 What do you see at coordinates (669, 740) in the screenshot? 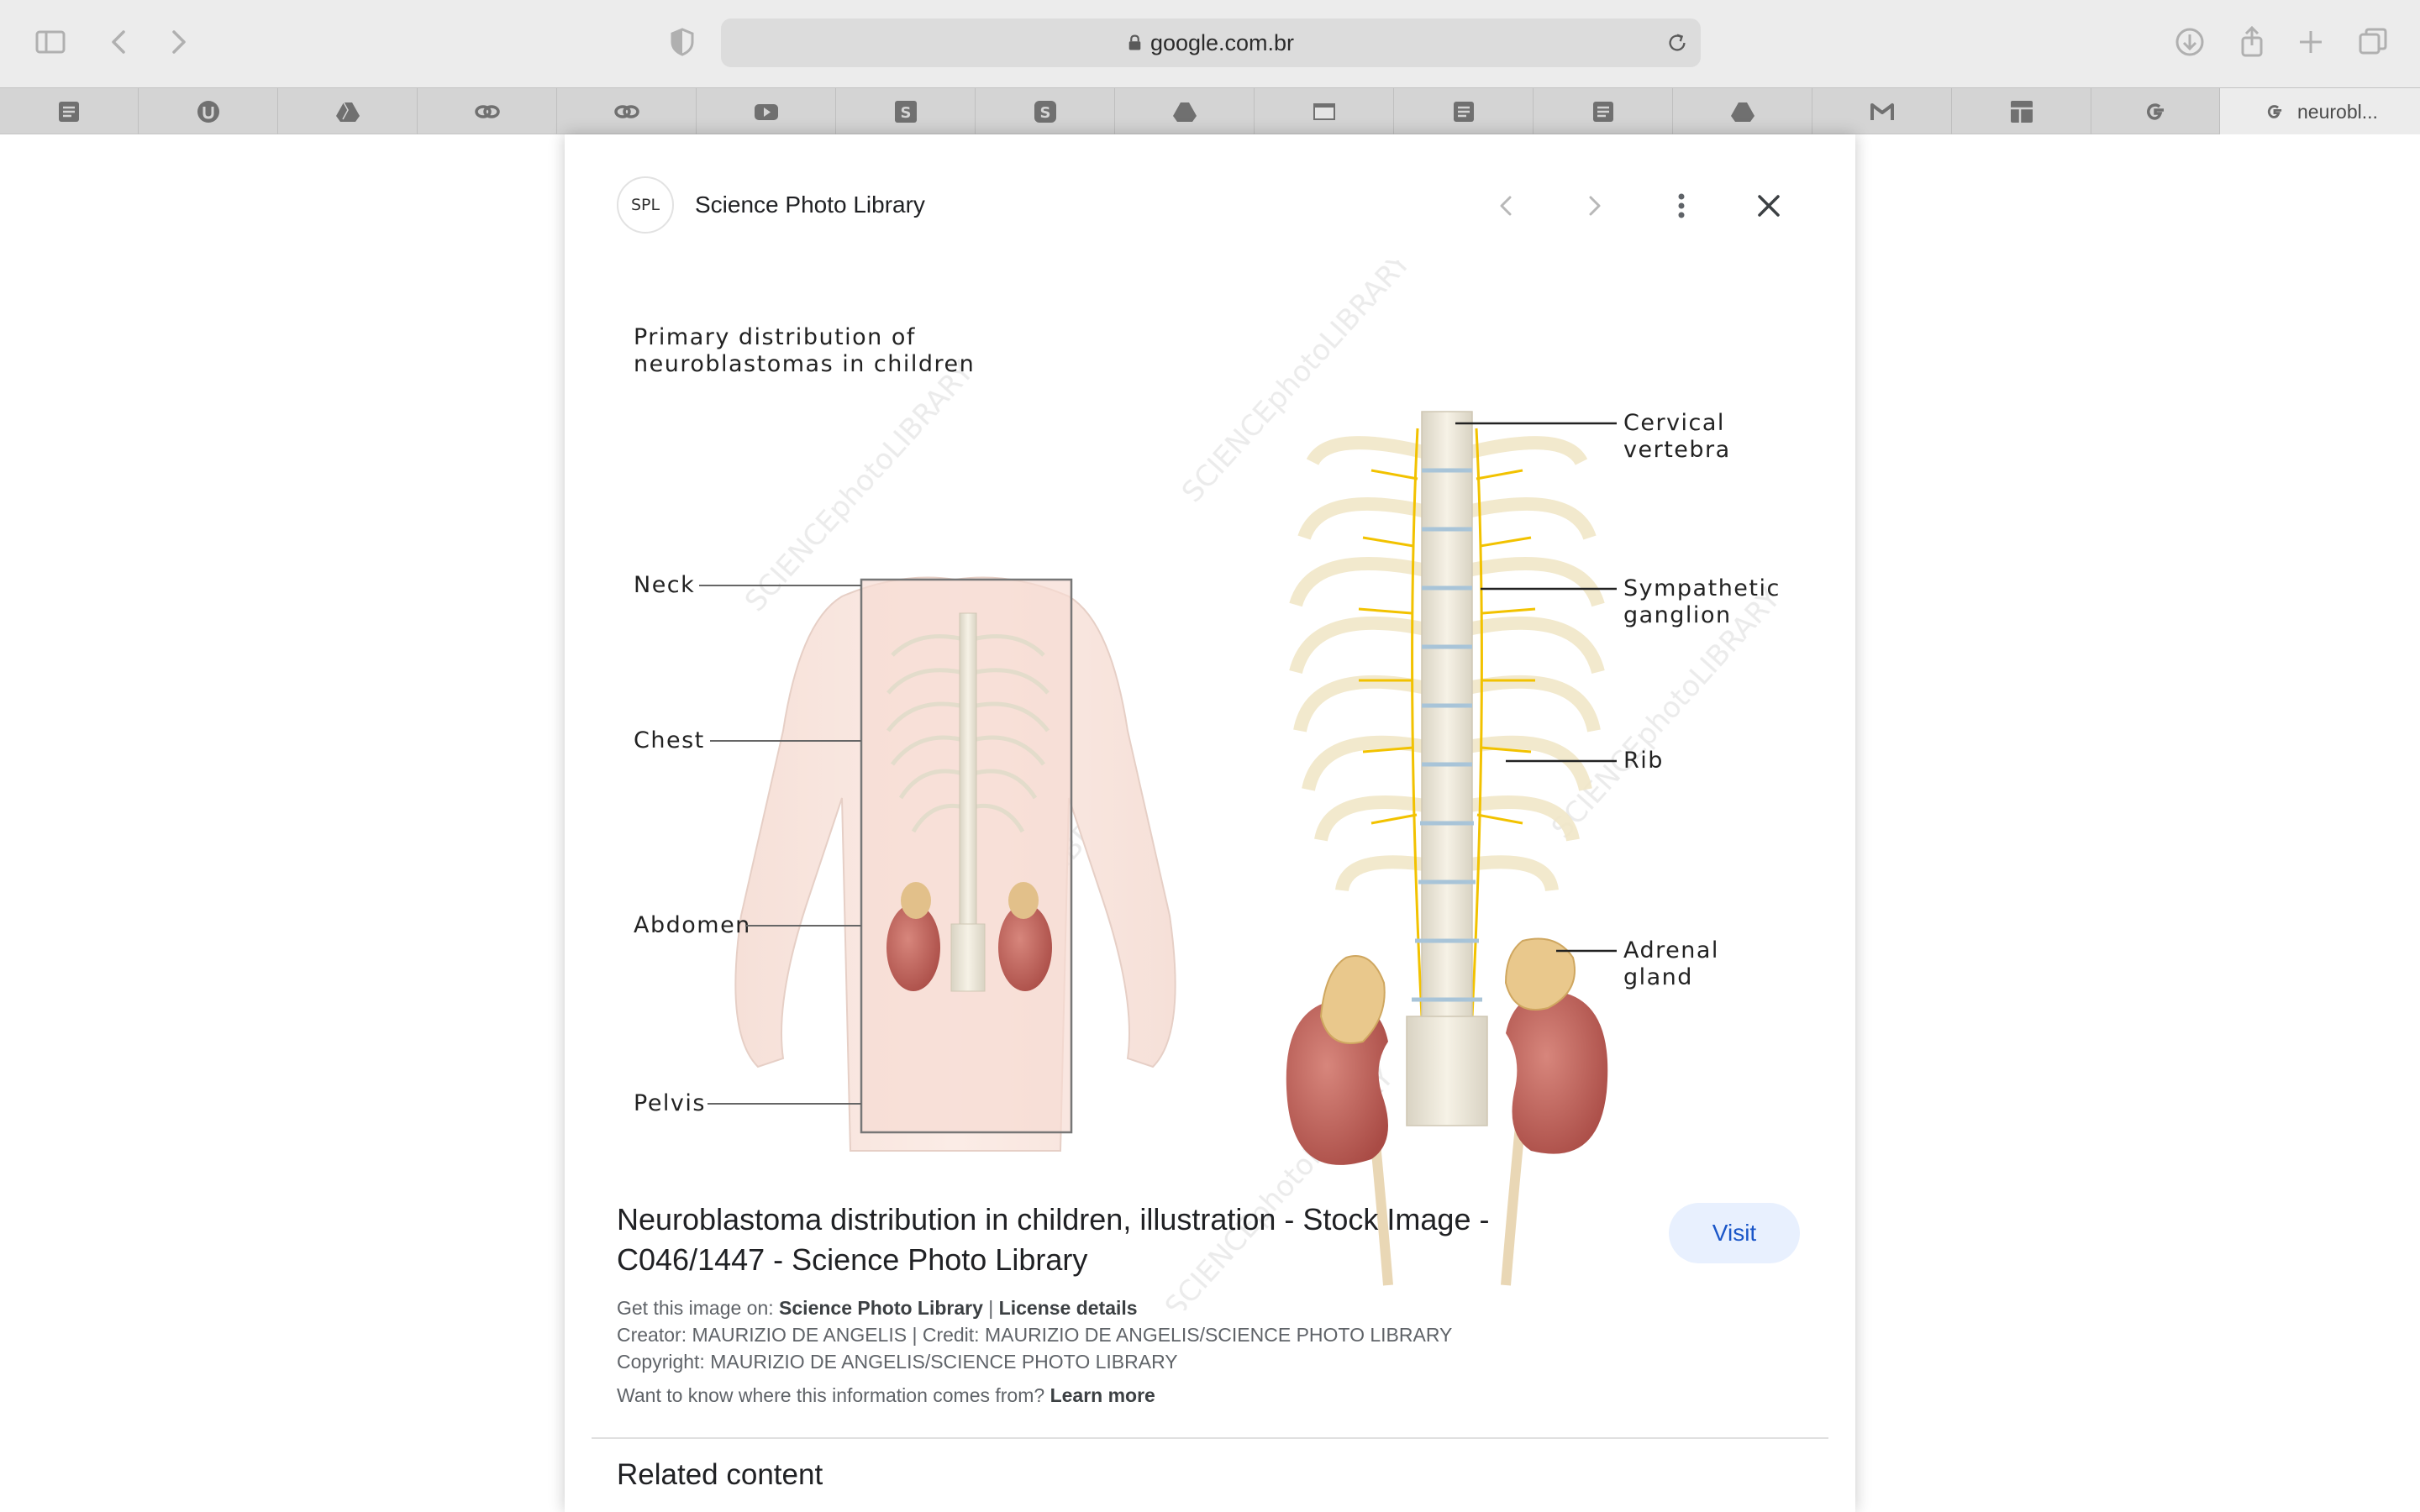
I see `label-chest: Chest` at bounding box center [669, 740].